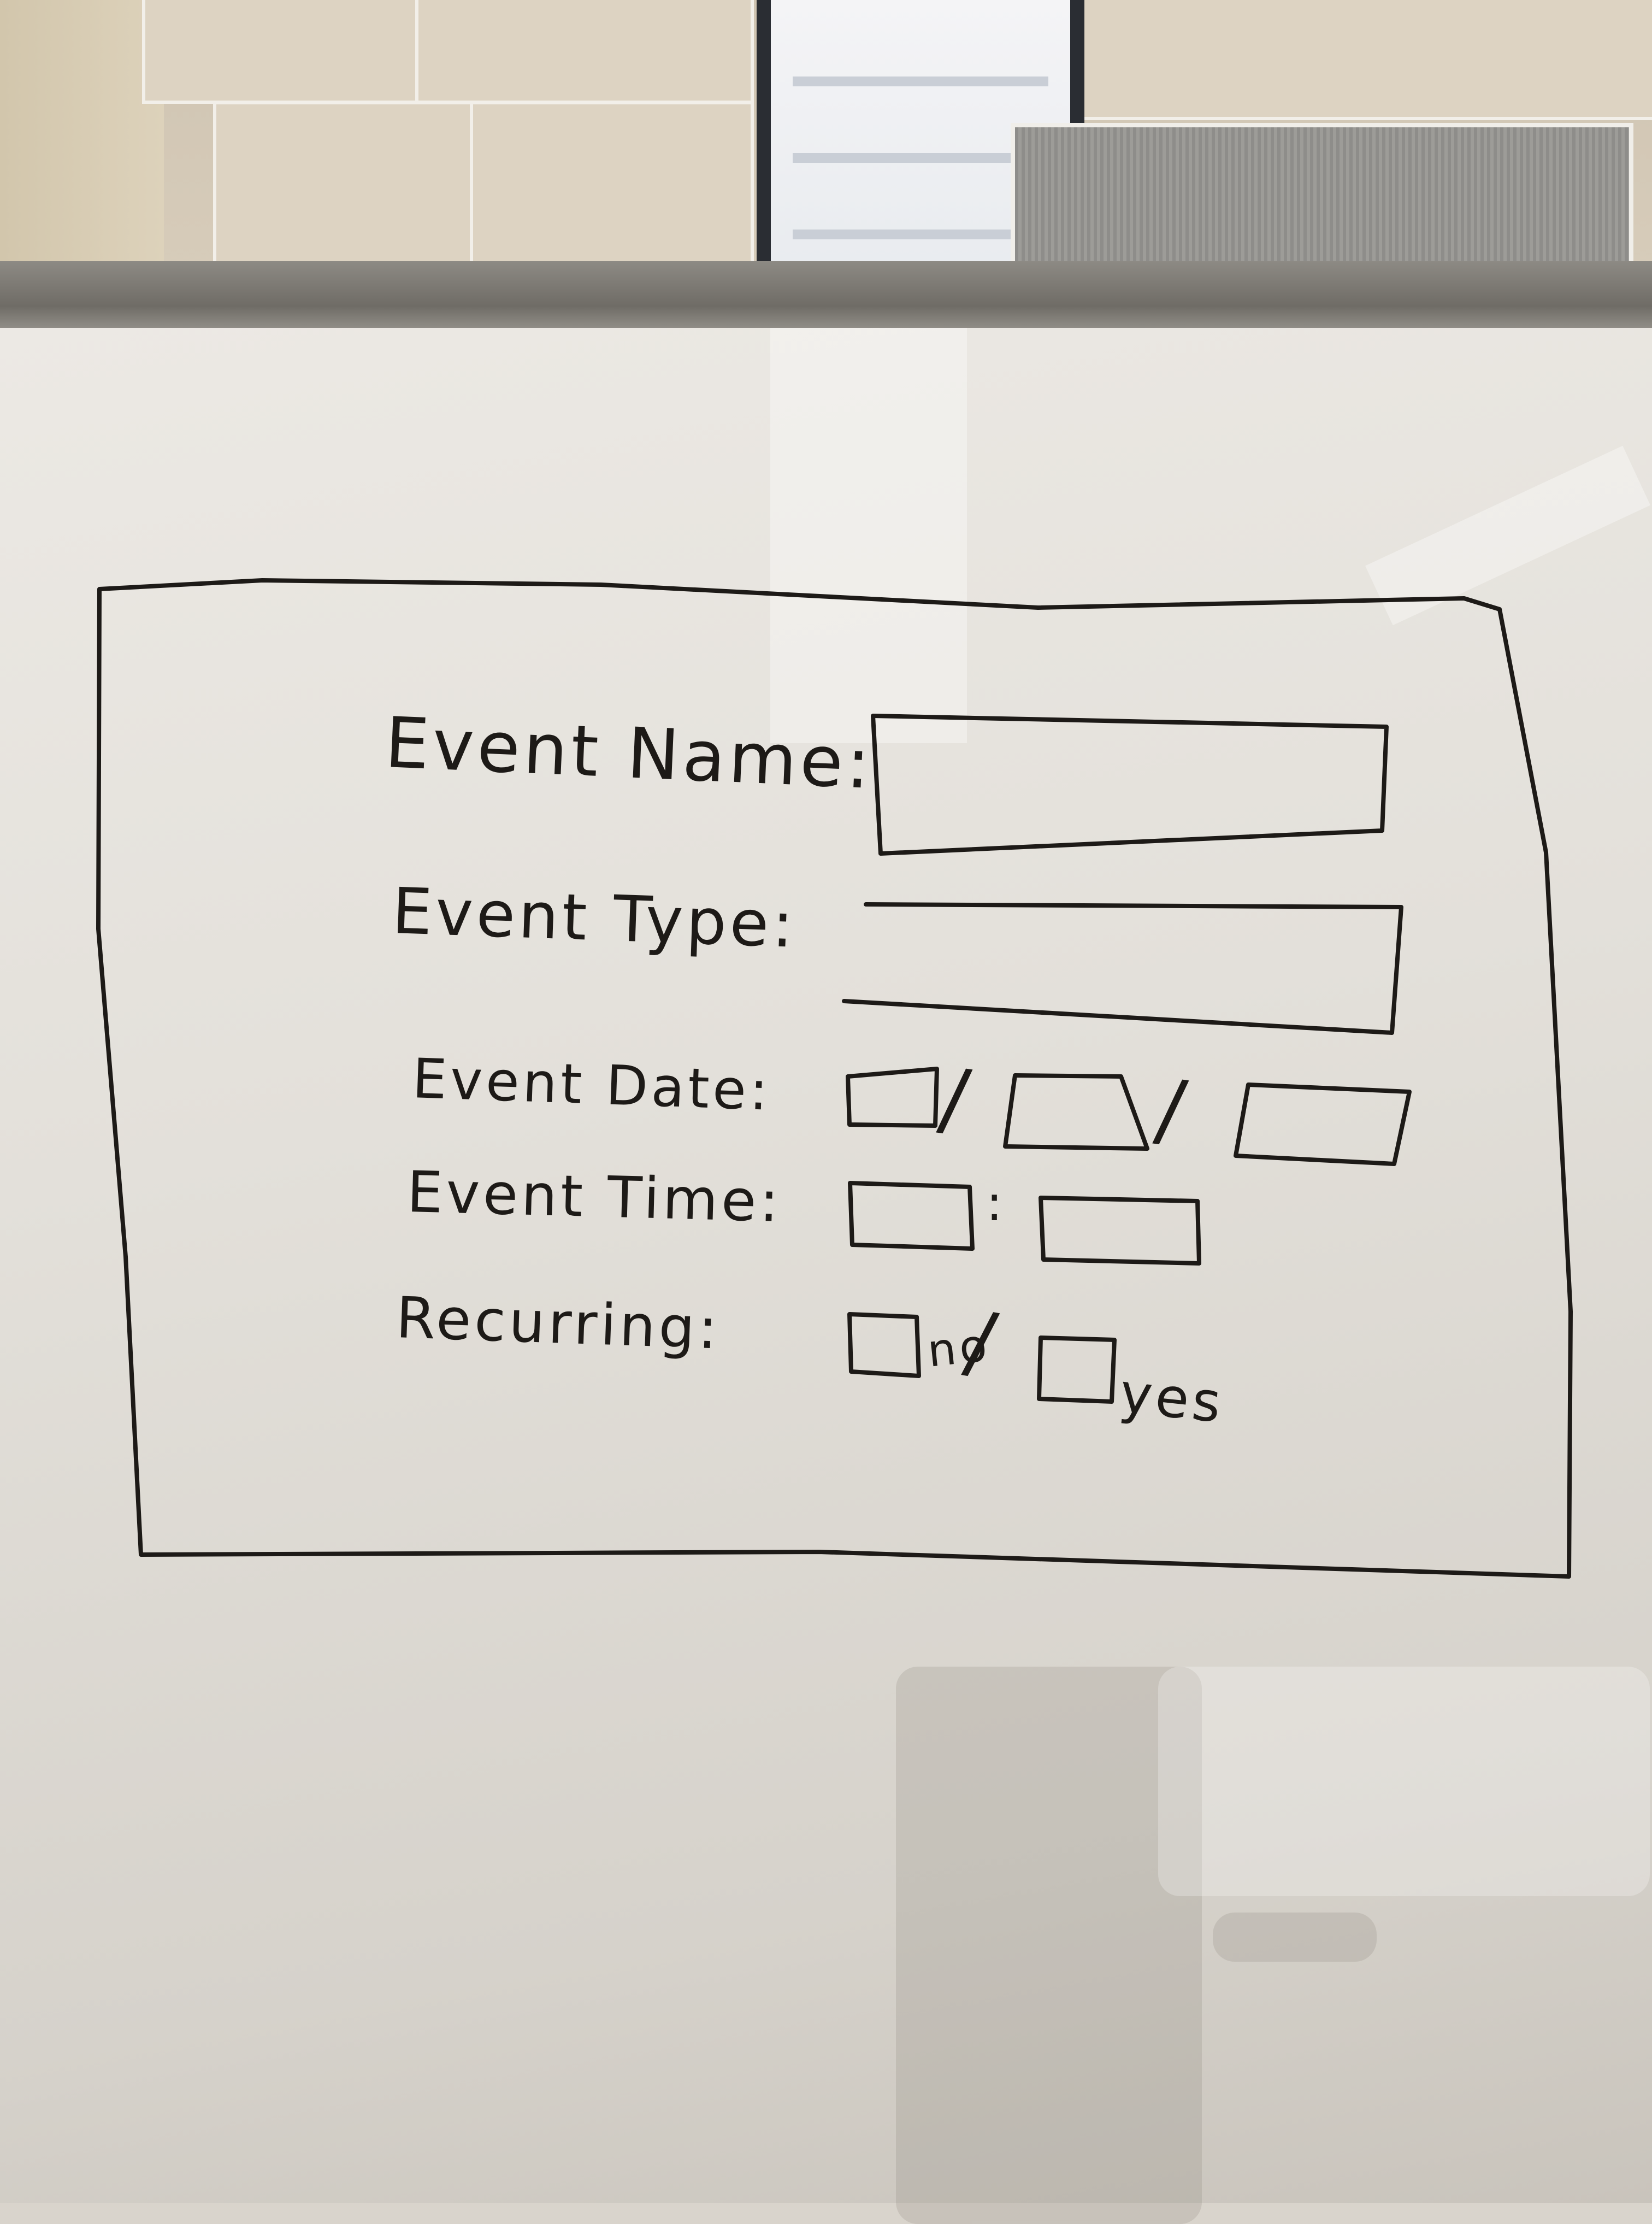  Describe the element at coordinates (892, 1097) in the screenshot. I see `date-month-box` at that location.